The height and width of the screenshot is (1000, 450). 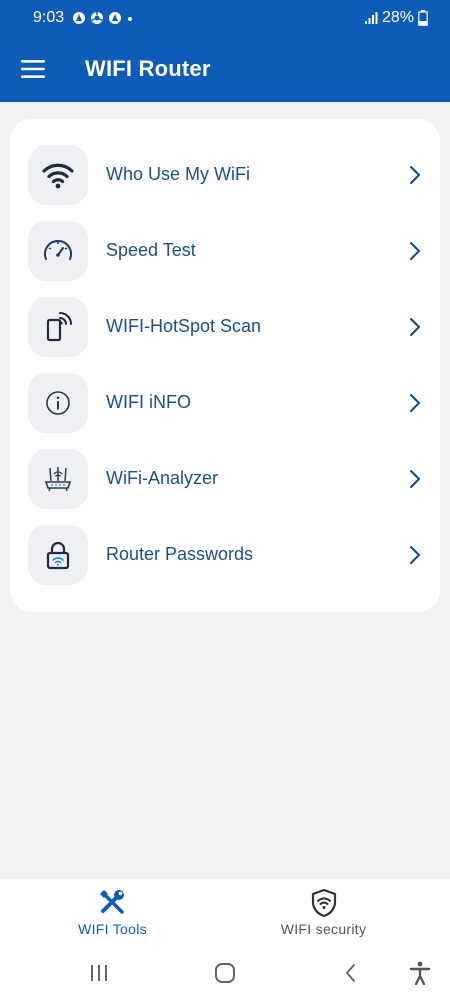 I want to click on app-bar: 9:03 28% WIFI Router, so click(x=225, y=51).